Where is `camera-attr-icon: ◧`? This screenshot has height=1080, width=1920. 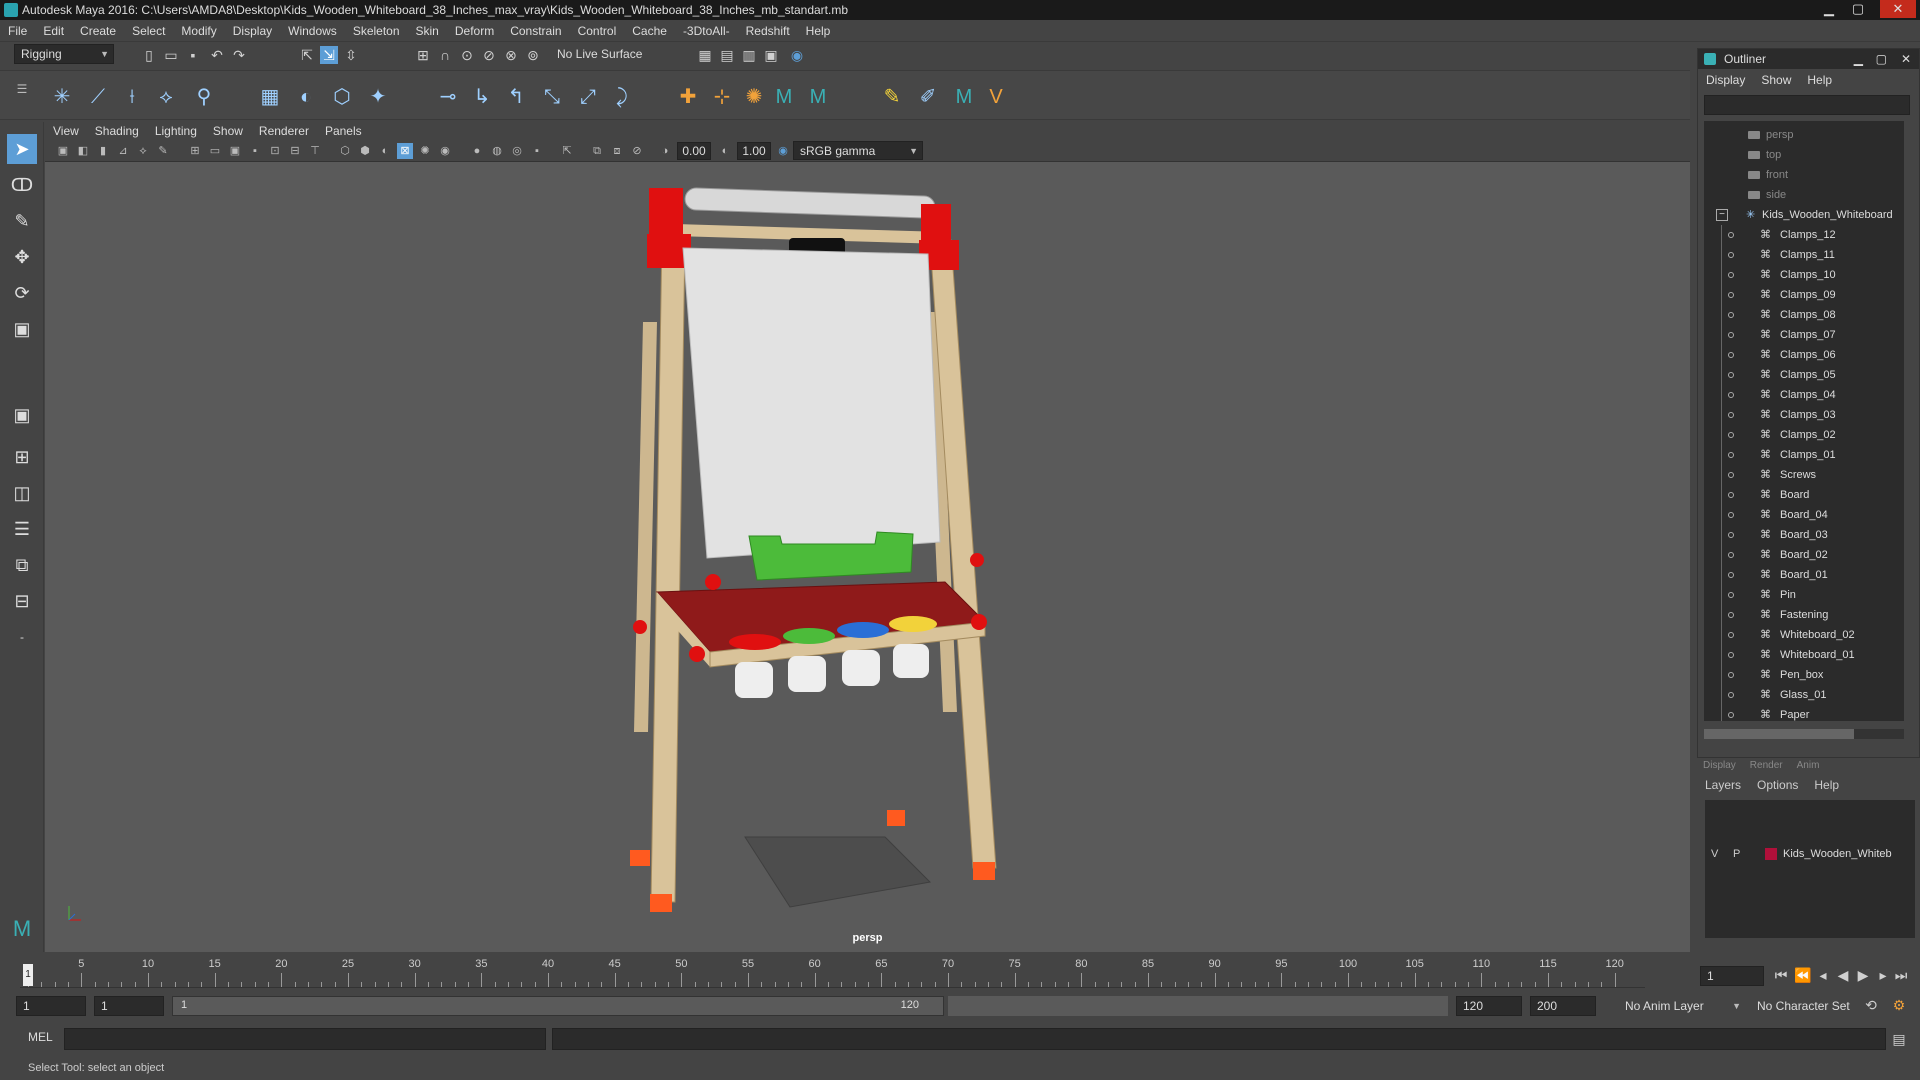
camera-attr-icon: ◧ is located at coordinates (83, 151).